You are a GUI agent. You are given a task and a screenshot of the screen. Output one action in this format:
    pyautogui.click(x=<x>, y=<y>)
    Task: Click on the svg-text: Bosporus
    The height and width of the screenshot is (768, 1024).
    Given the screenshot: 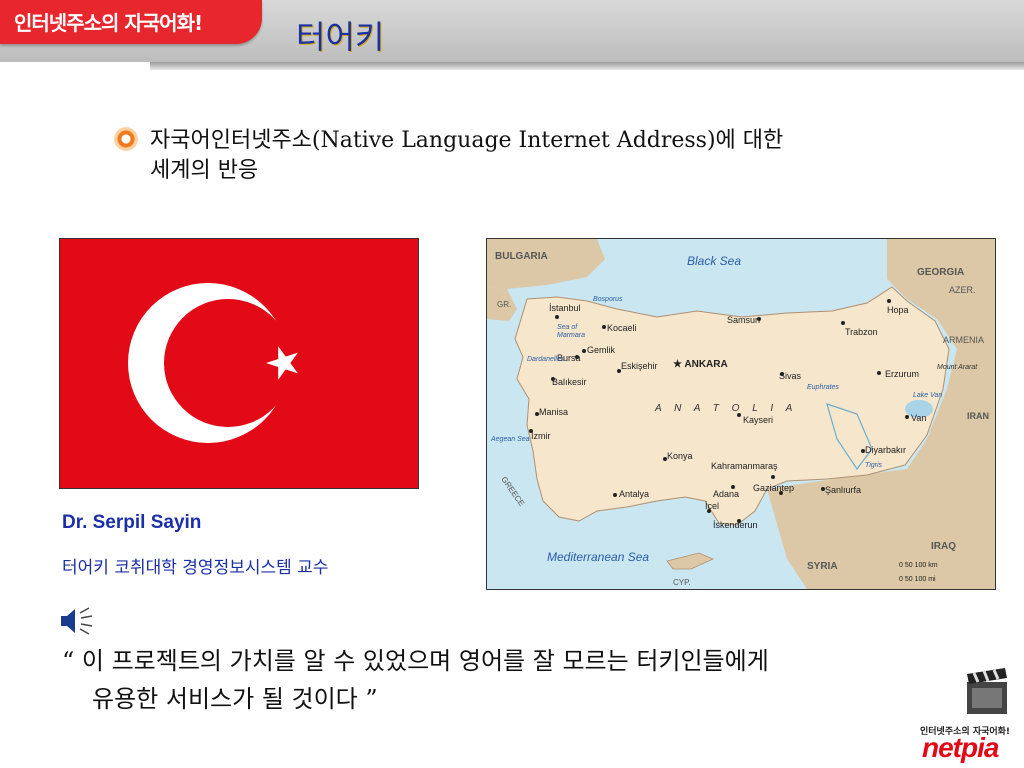 What is the action you would take?
    pyautogui.click(x=608, y=299)
    